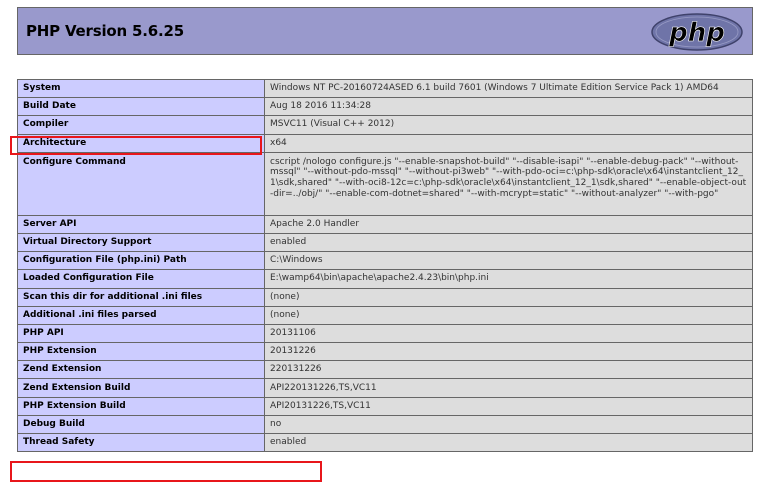 Image resolution: width=768 pixels, height=488 pixels. Describe the element at coordinates (141, 279) in the screenshot. I see `row-label: Loaded Configuration File` at that location.